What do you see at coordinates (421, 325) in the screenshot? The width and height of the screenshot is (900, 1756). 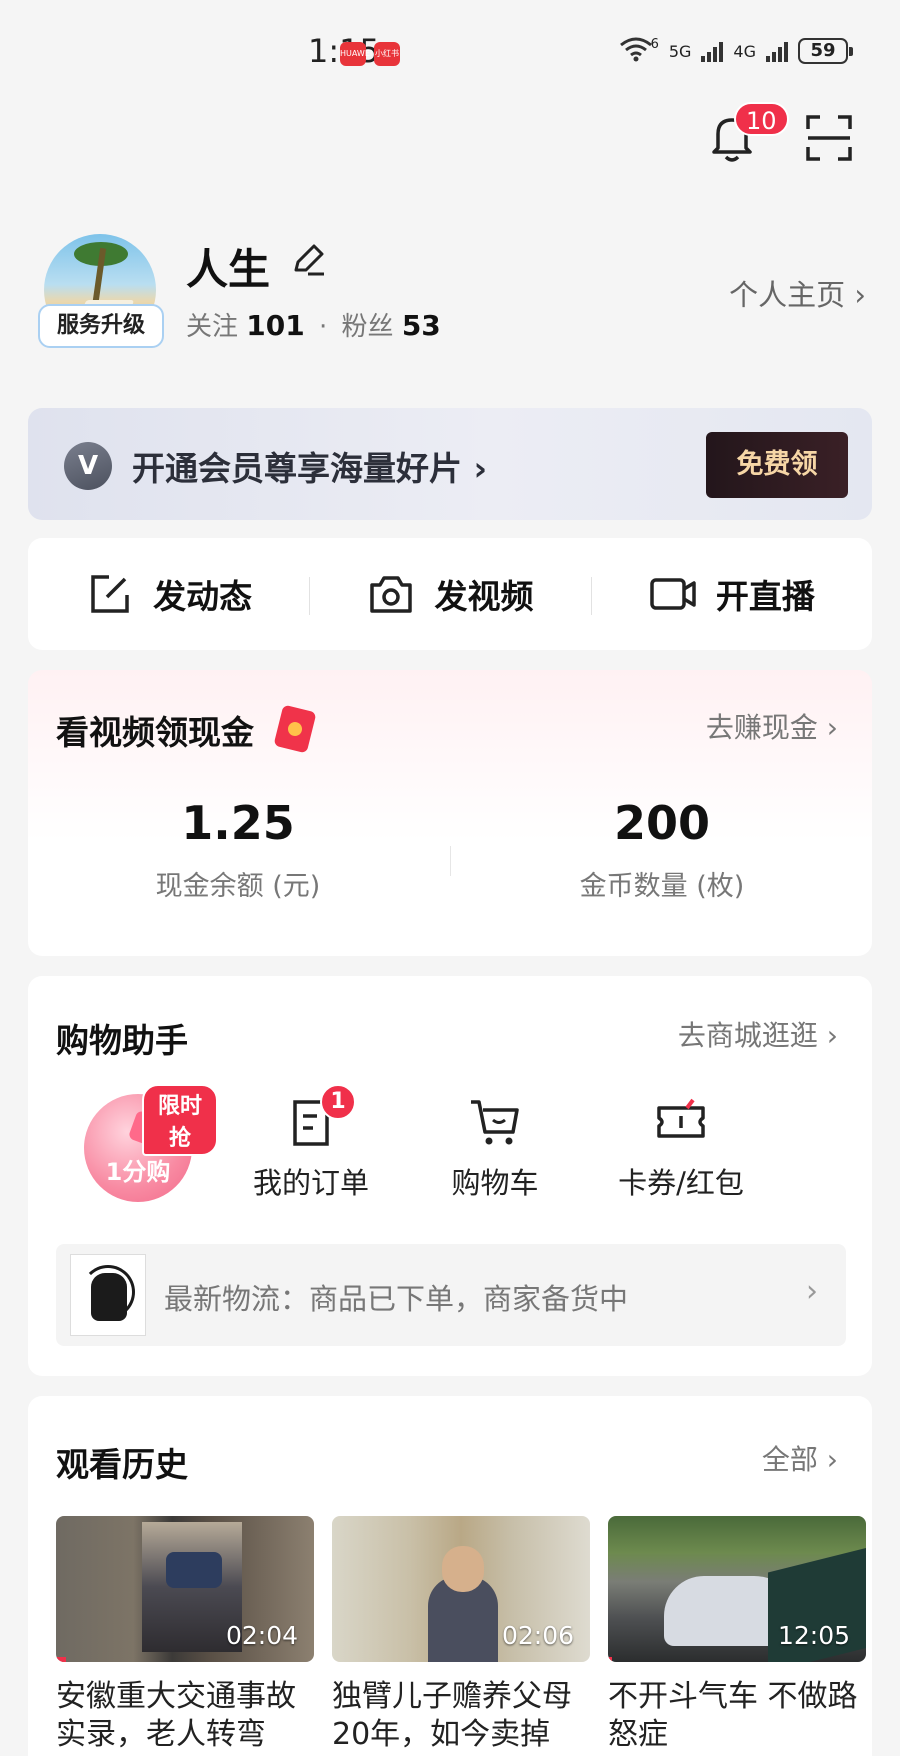 I see `fans-count: 53` at bounding box center [421, 325].